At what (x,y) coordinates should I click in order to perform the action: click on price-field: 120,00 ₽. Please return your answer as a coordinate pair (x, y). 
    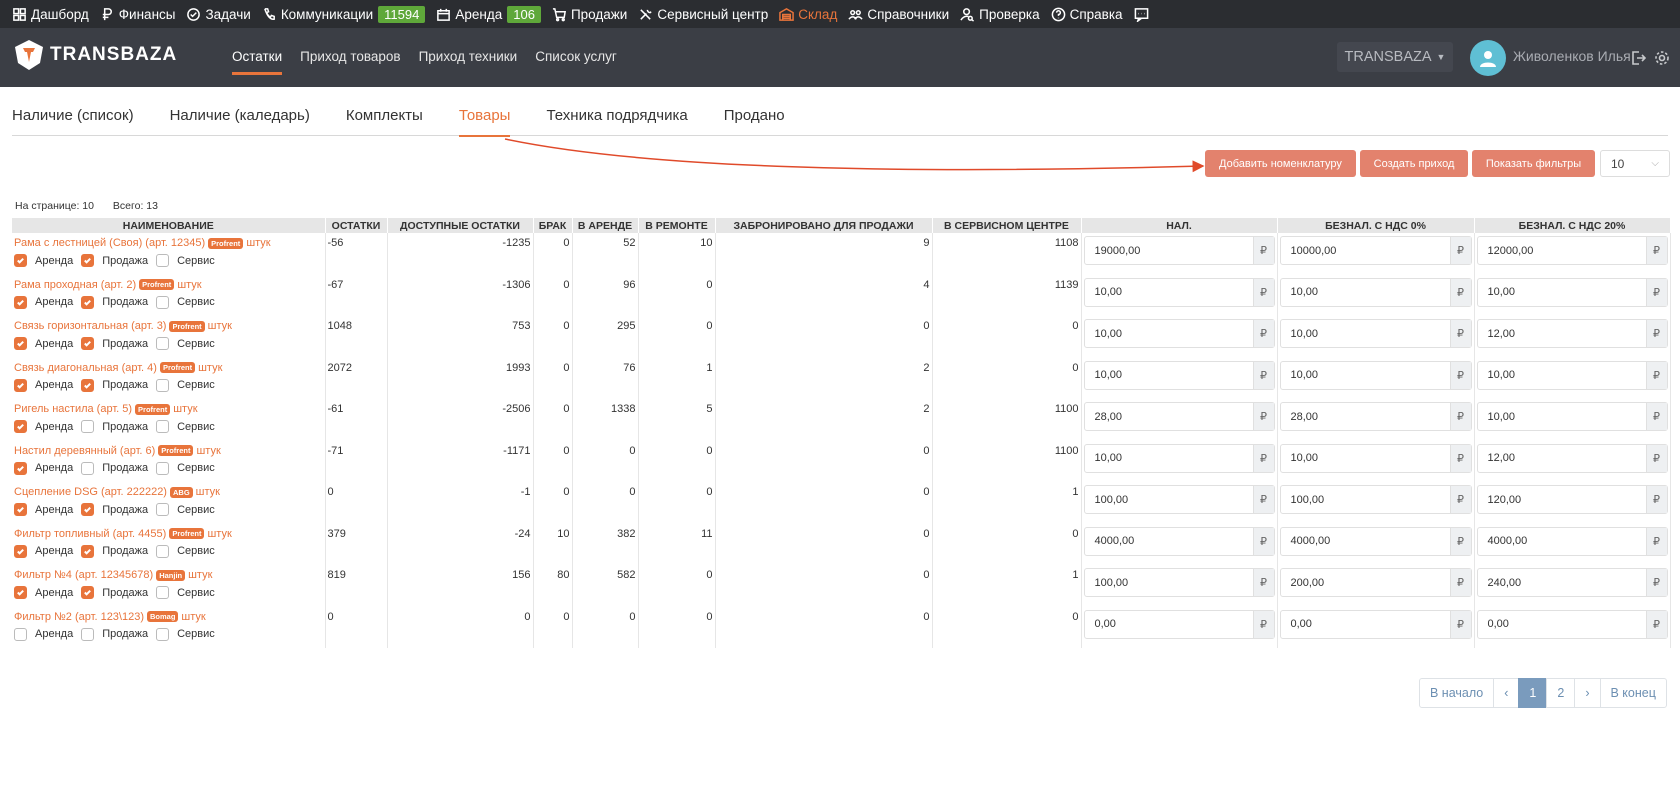
    Looking at the image, I should click on (1572, 499).